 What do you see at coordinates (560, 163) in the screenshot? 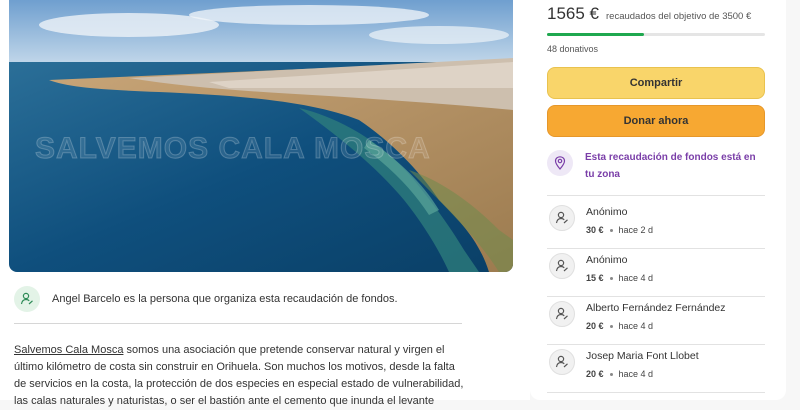
I see `map-pin-icon` at bounding box center [560, 163].